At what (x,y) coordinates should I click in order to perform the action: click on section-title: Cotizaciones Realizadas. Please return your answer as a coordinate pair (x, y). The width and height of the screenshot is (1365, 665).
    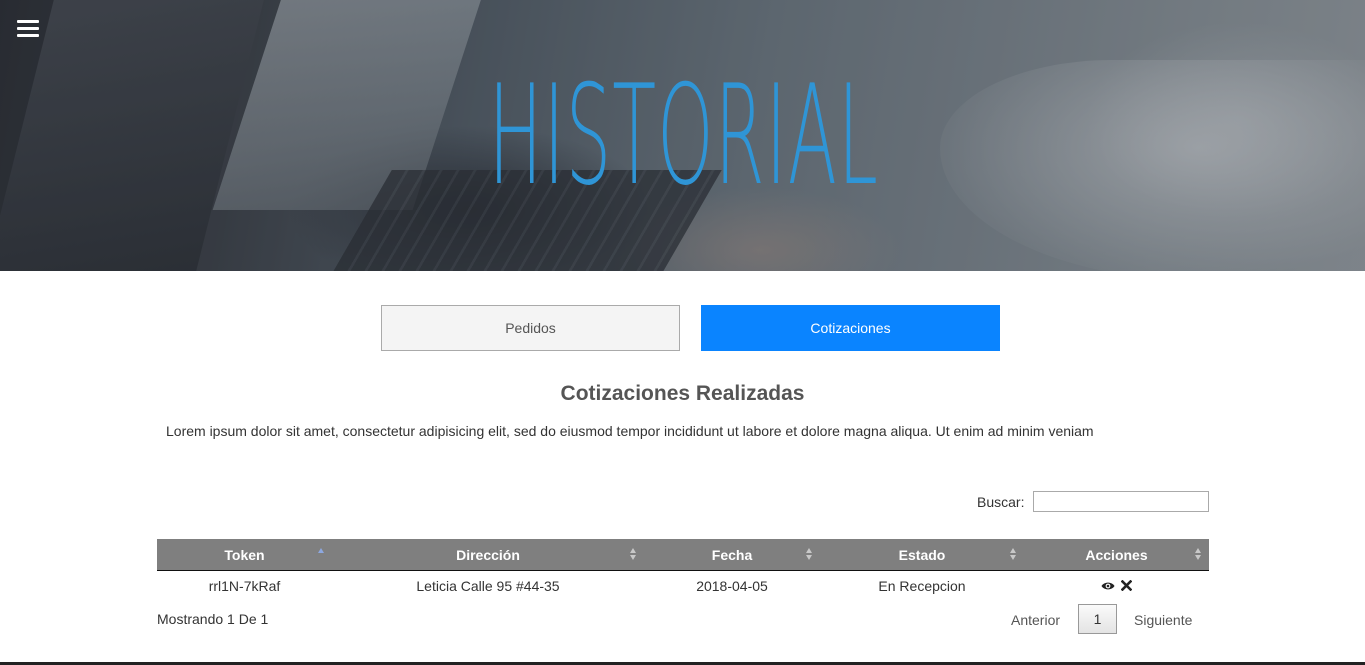
    Looking at the image, I should click on (682, 393).